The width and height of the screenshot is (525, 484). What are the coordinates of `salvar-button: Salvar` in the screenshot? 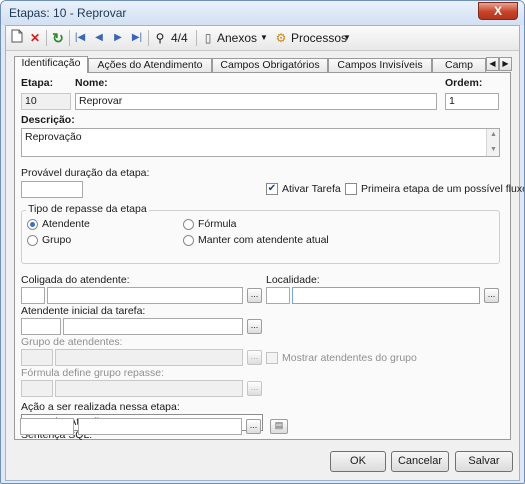 It's located at (484, 461).